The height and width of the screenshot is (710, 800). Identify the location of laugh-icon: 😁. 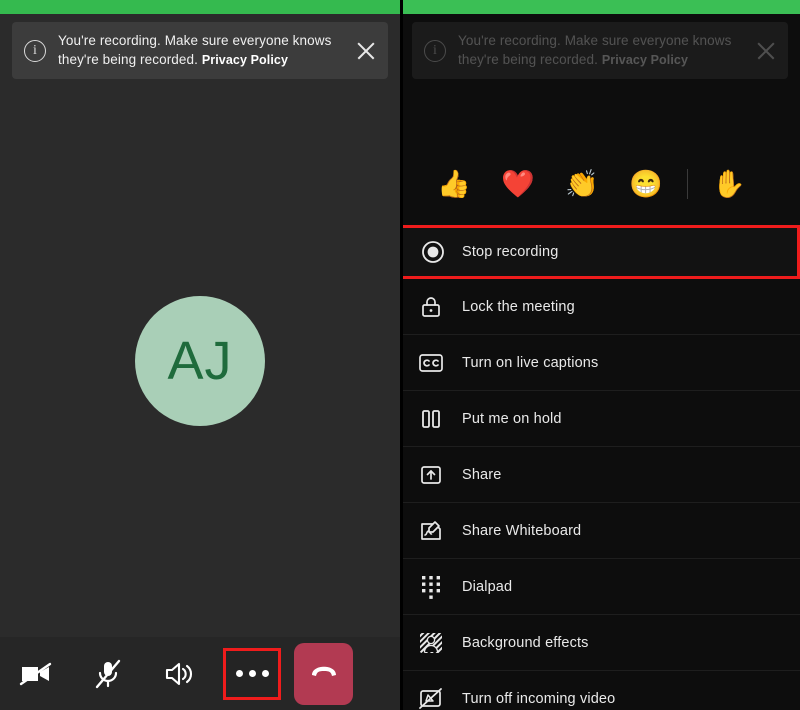
(646, 183).